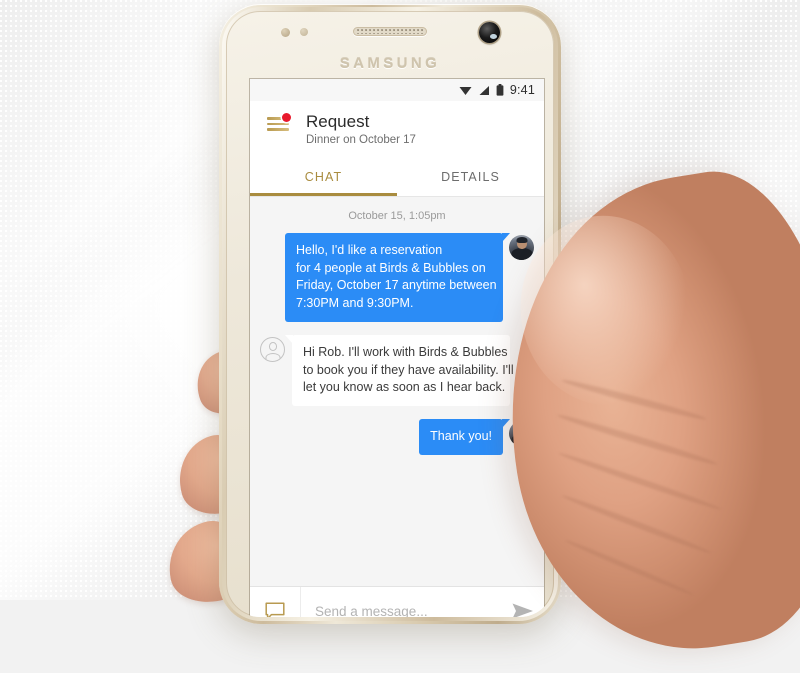 The image size is (800, 673). What do you see at coordinates (405, 351) in the screenshot?
I see `message-line: Hi Rob. I'll work with Birds & Bubbles` at bounding box center [405, 351].